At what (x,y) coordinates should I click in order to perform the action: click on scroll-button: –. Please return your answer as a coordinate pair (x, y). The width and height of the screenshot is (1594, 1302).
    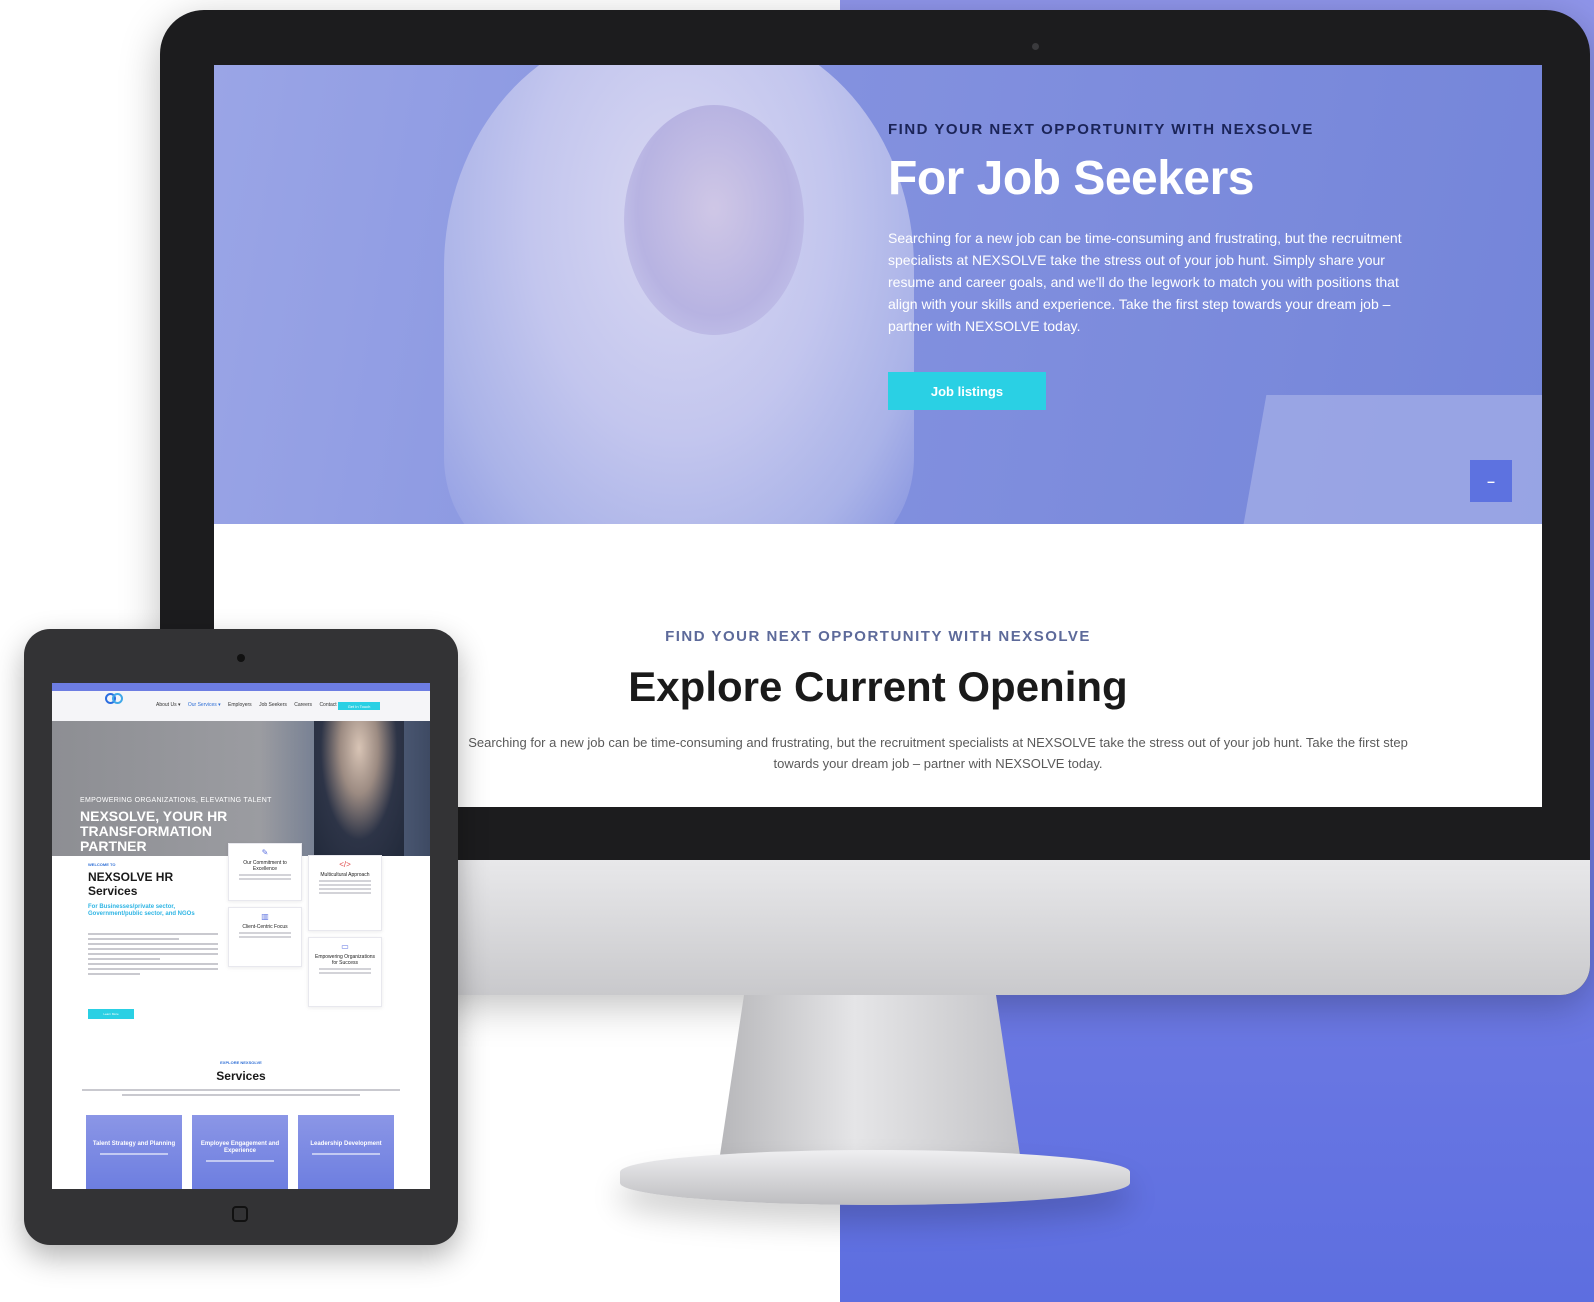
    Looking at the image, I should click on (1491, 481).